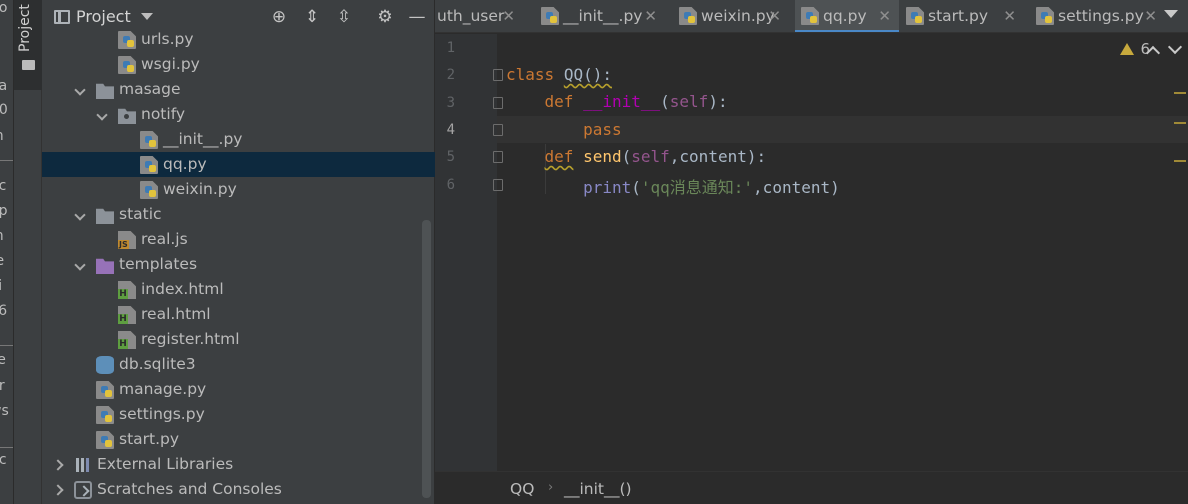 The image size is (1188, 504). I want to click on inspection-widget: 6, so click(1135, 49).